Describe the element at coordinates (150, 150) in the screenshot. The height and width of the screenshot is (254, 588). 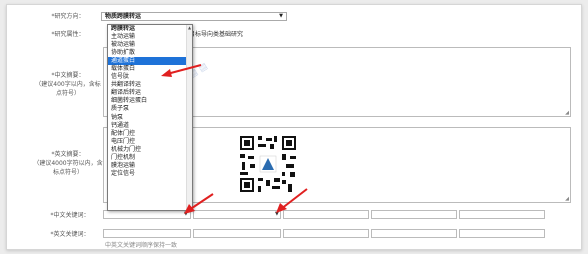
I see `dropdown-option: 机械力门控` at that location.